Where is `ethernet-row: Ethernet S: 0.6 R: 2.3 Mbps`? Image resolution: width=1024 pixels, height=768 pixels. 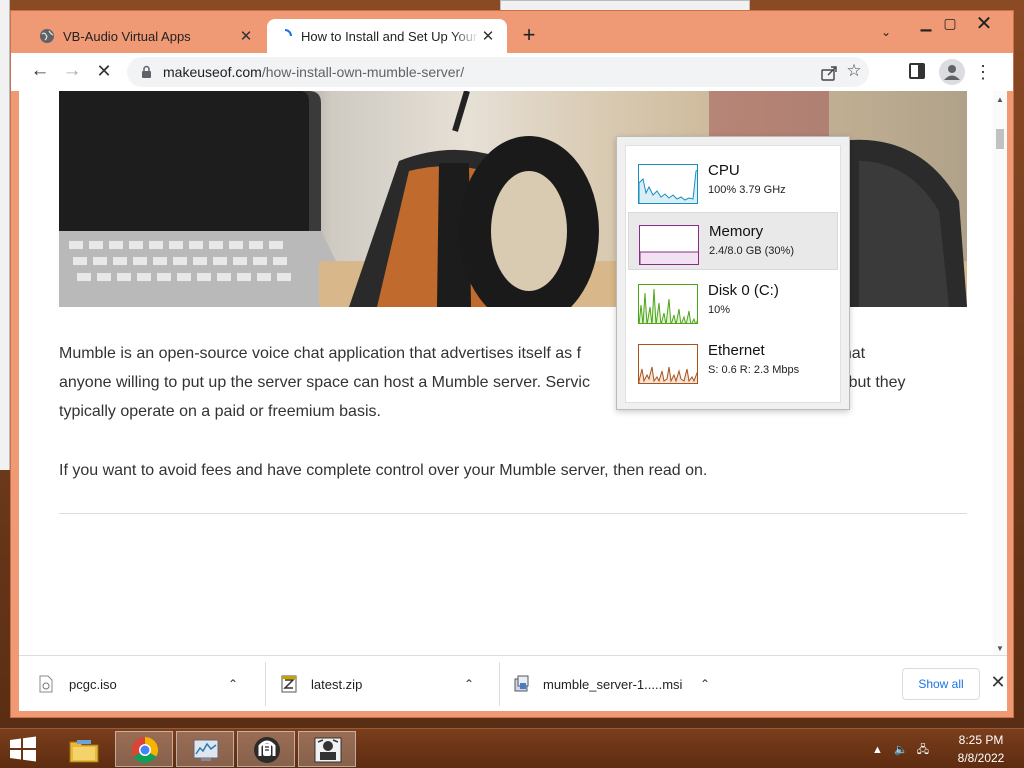 ethernet-row: Ethernet S: 0.6 R: 2.3 Mbps is located at coordinates (733, 361).